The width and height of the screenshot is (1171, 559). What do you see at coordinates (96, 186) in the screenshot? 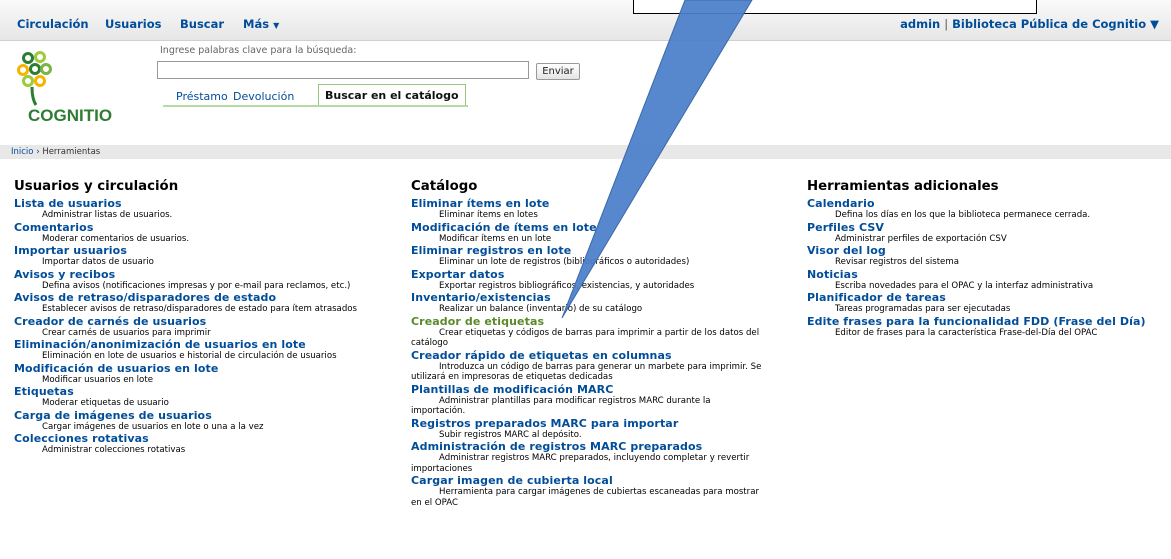
I see `column-title: Usuarios y circulación` at bounding box center [96, 186].